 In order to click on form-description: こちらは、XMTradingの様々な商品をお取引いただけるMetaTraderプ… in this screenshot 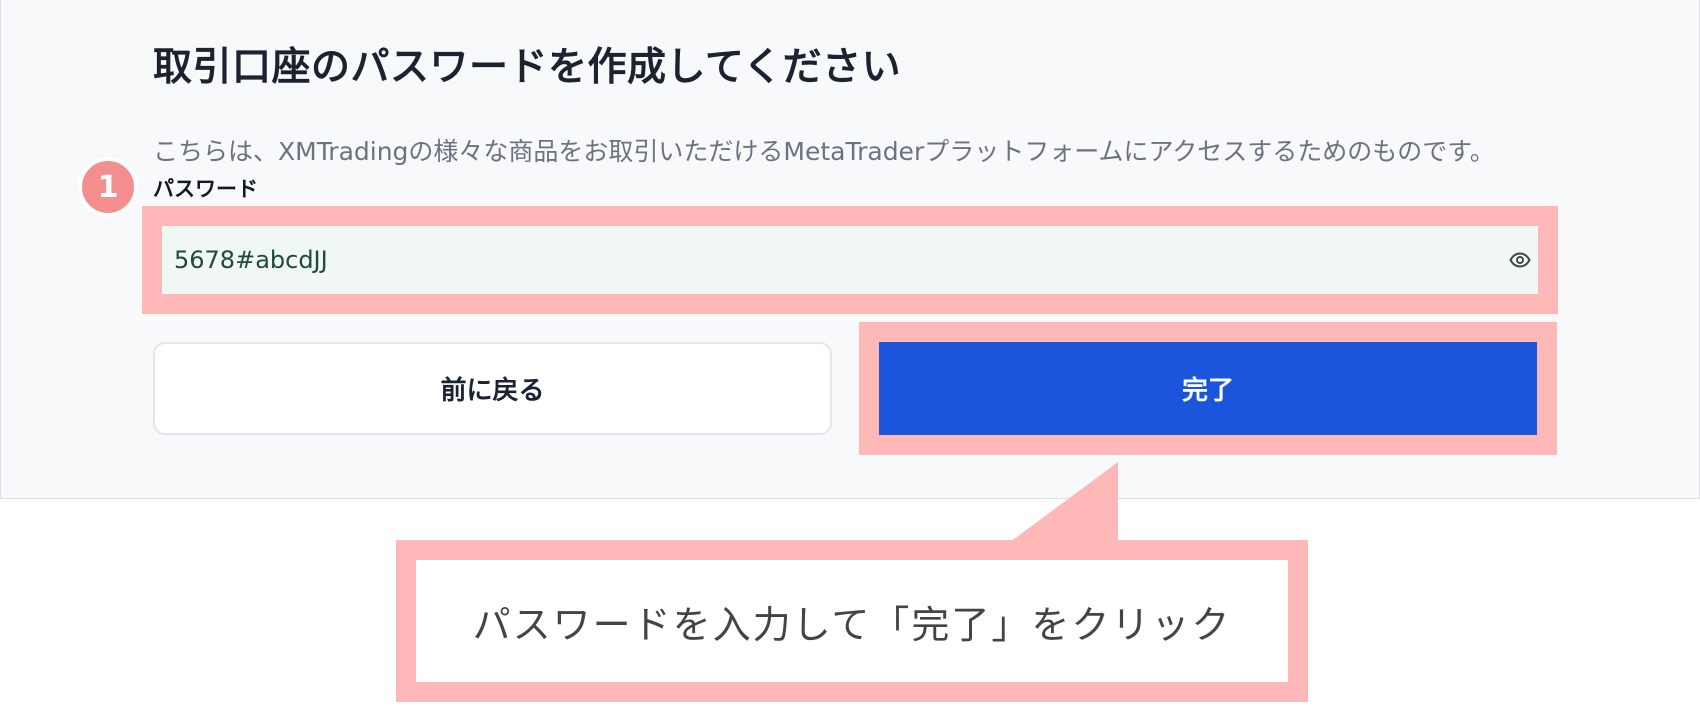, I will do `click(824, 151)`.